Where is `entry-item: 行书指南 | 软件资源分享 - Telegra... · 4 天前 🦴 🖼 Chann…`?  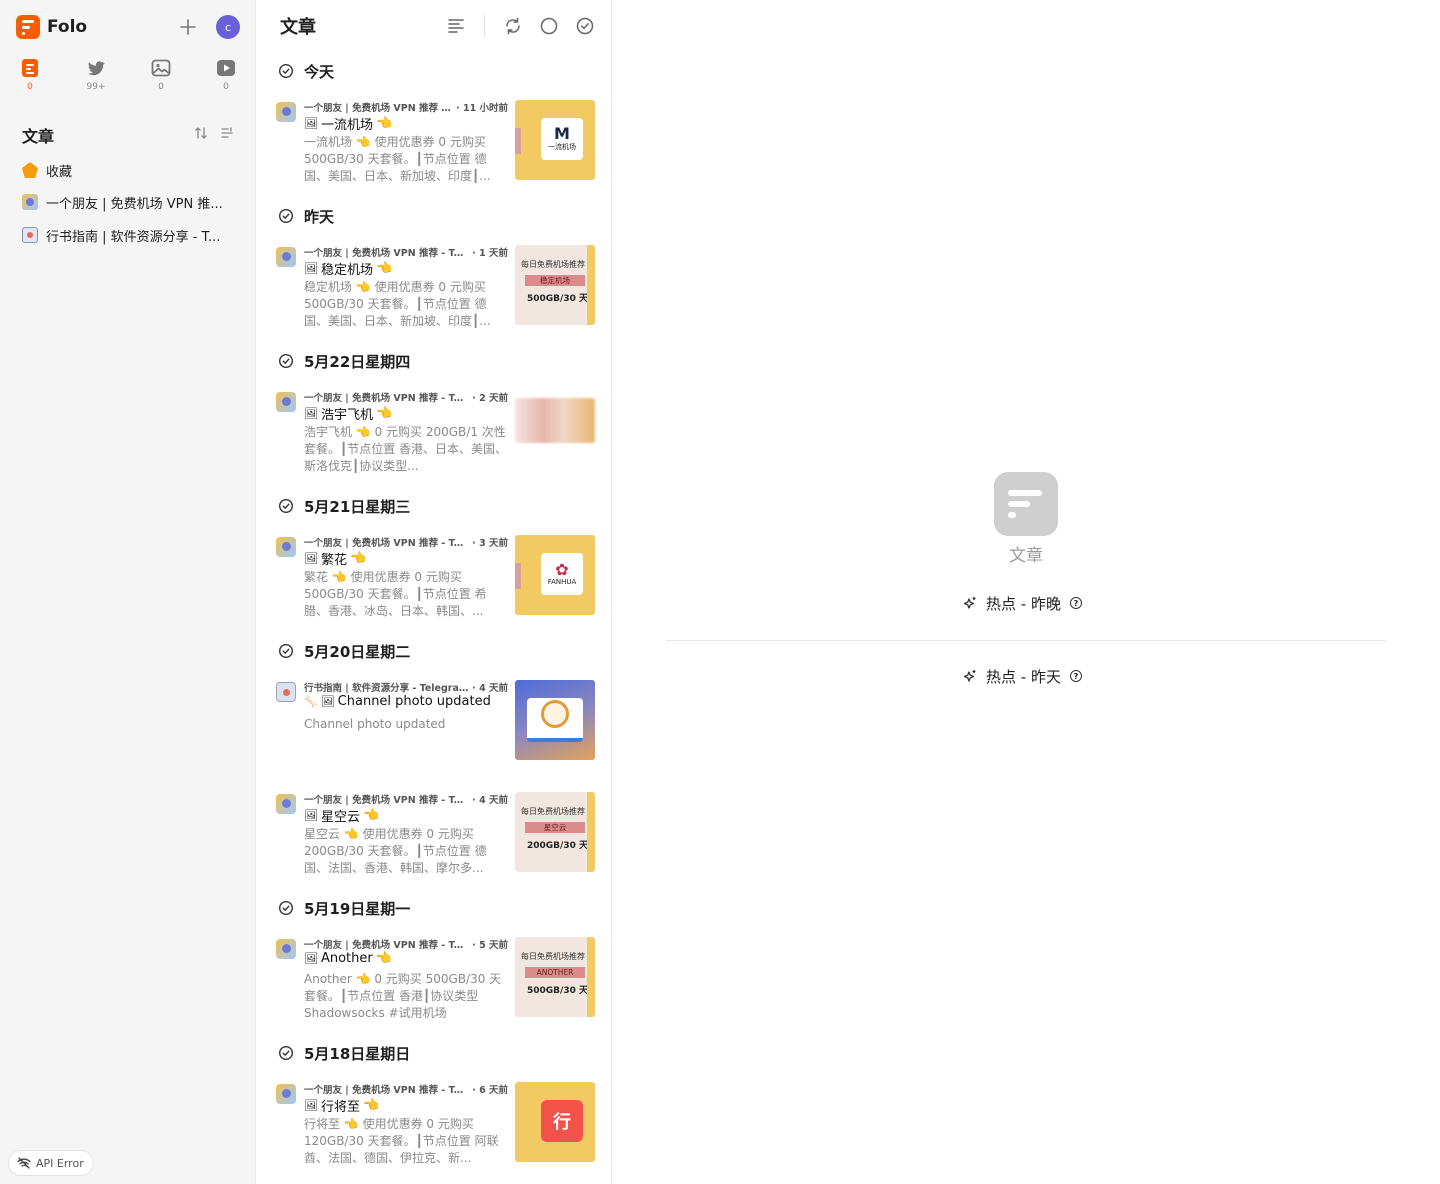
entry-item: 行书指南 | 软件资源分享 - Telegra... · 4 天前 🦴 🖼 Chann… is located at coordinates (435, 722).